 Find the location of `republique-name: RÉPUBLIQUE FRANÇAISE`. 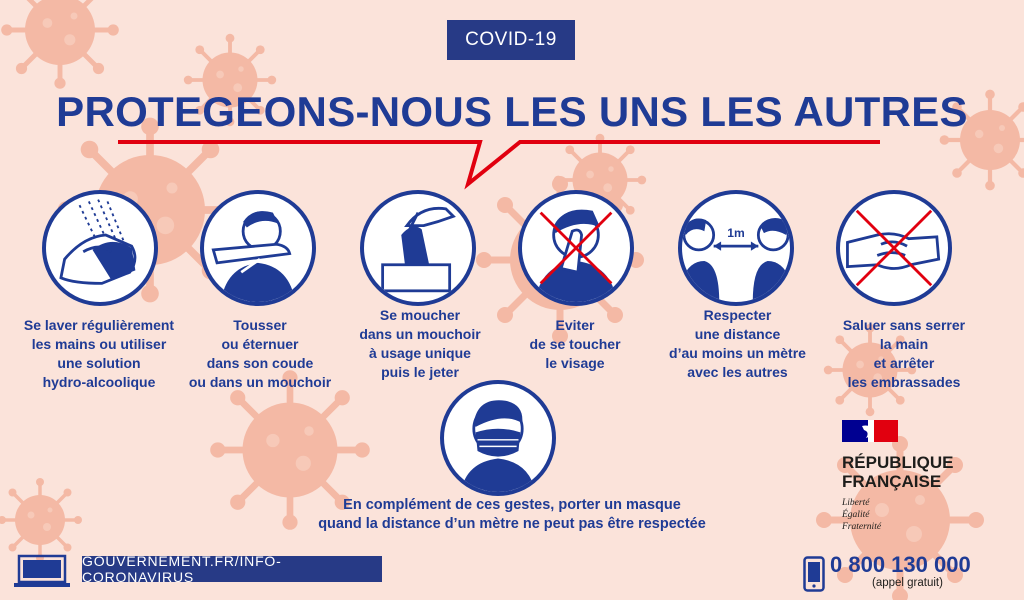

republique-name: RÉPUBLIQUE FRANÇAISE is located at coordinates (897, 472).